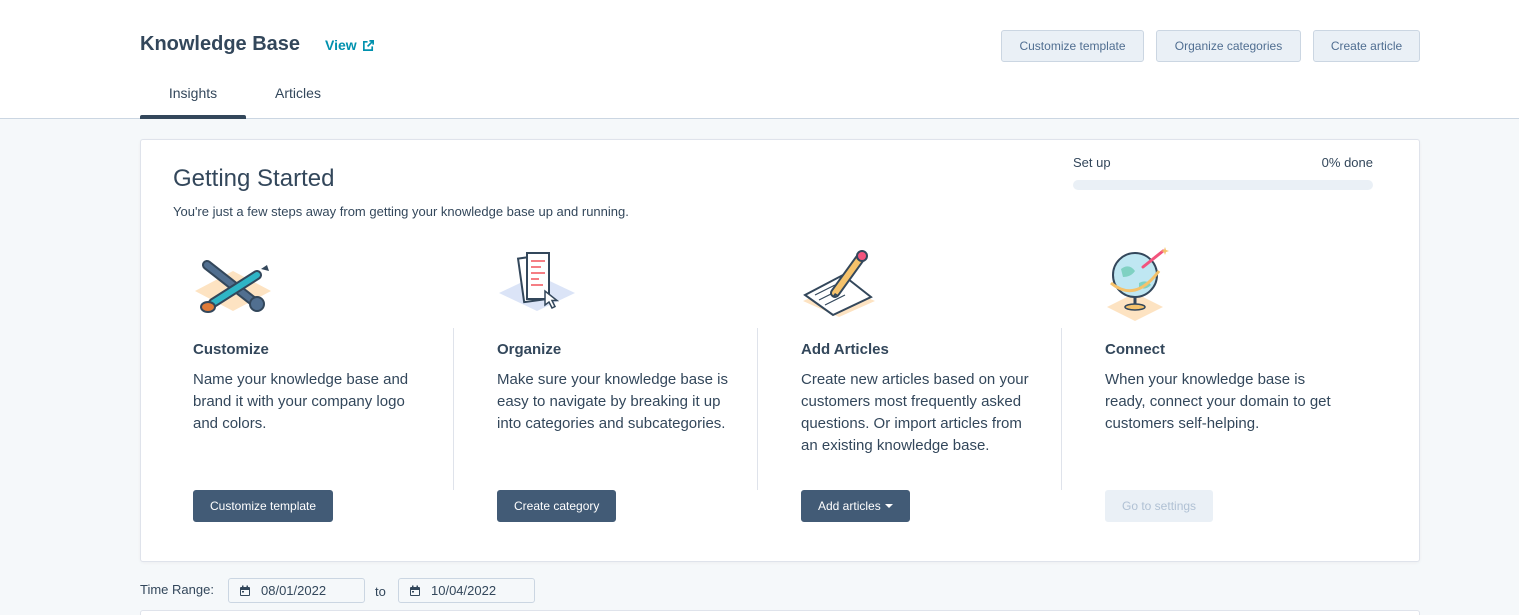  Describe the element at coordinates (380, 591) in the screenshot. I see `time-range-to-label: to` at that location.